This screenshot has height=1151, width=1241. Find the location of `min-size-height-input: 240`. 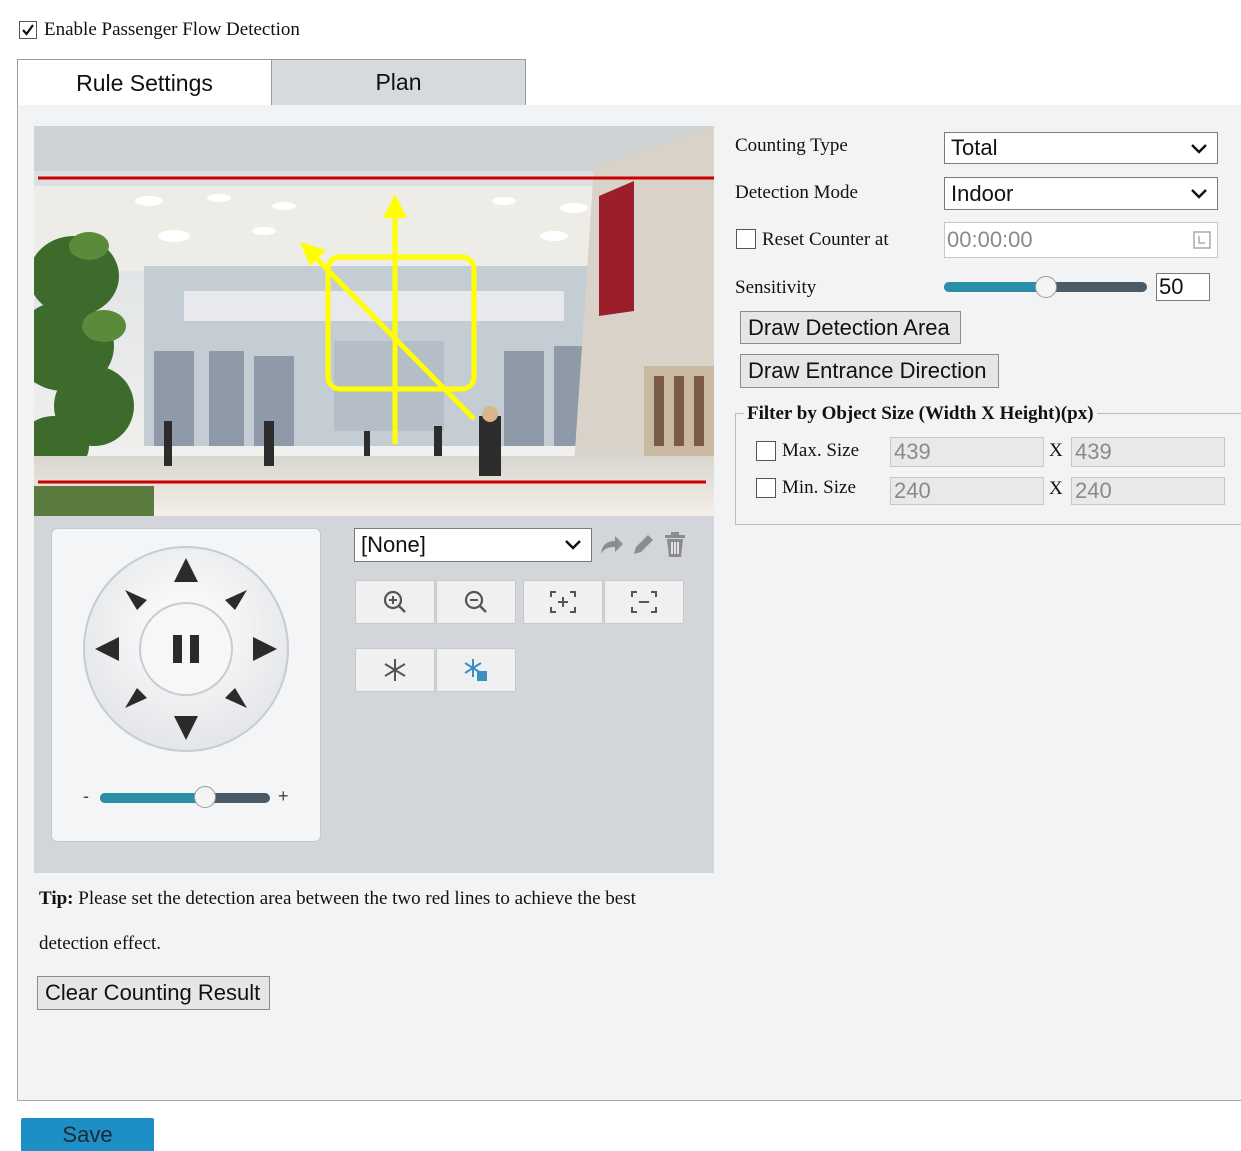

min-size-height-input: 240 is located at coordinates (1148, 491).